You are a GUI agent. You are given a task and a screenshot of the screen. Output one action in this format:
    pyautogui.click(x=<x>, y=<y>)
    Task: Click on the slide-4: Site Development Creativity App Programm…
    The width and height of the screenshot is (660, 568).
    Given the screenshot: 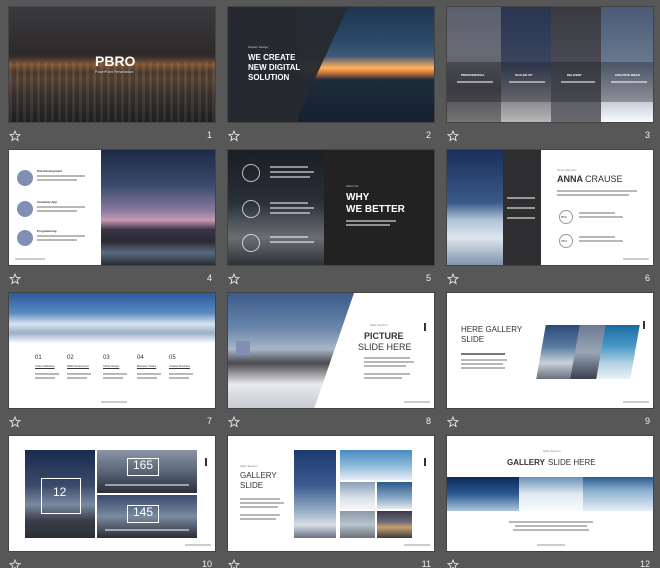 What is the action you would take?
    pyautogui.click(x=112, y=219)
    